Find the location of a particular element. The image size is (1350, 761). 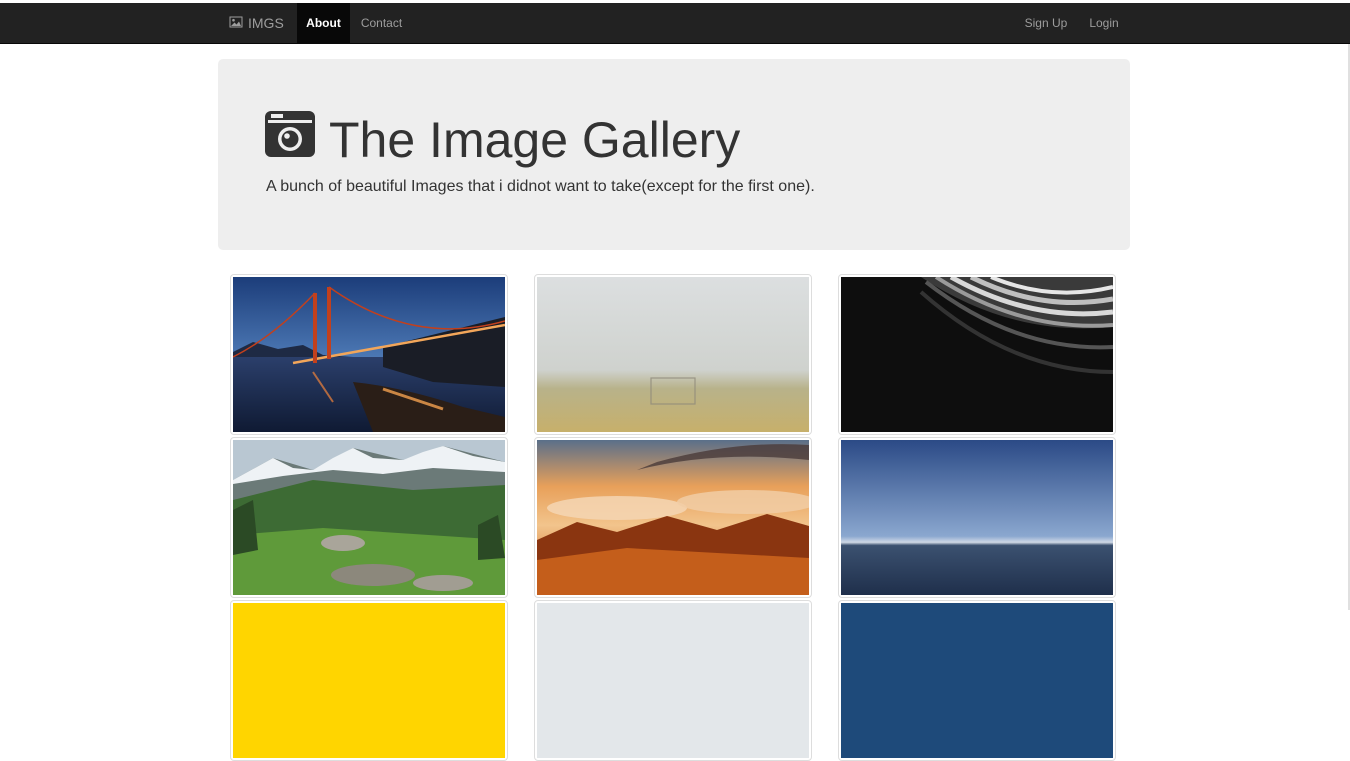

sunset-mountains-image is located at coordinates (673, 517).